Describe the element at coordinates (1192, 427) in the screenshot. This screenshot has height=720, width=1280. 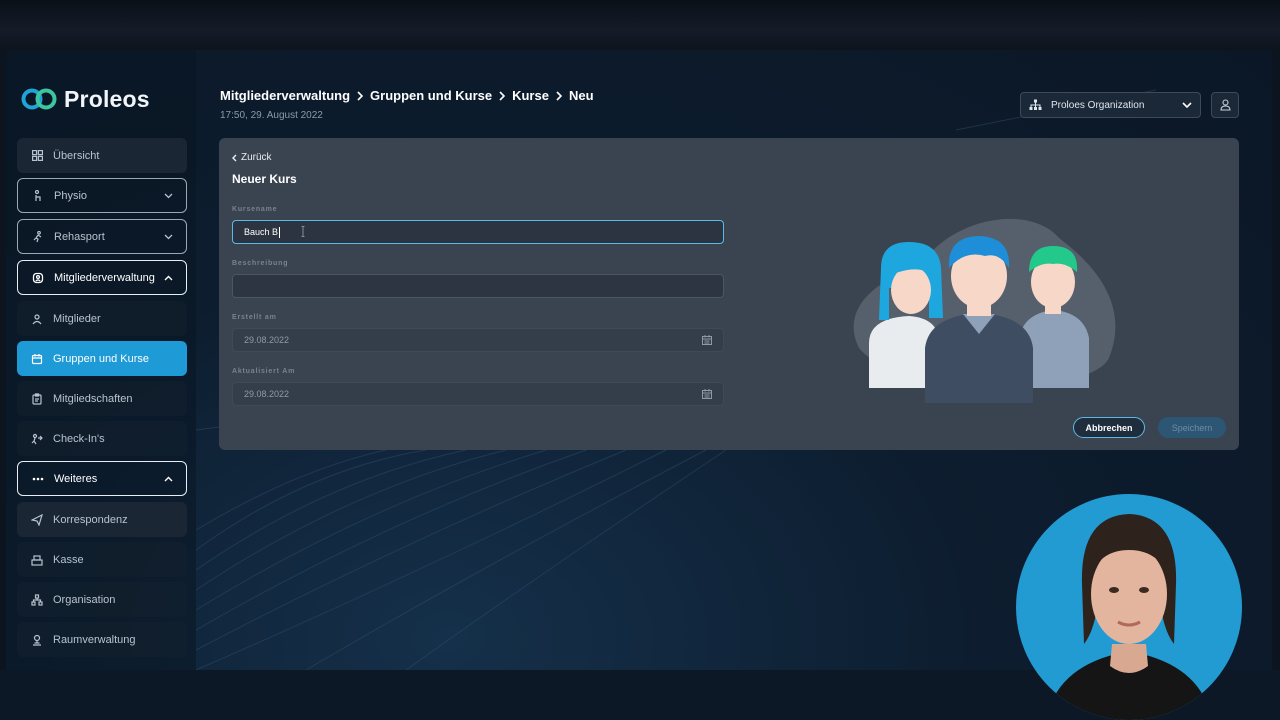
I see `save-button: Speichern` at that location.